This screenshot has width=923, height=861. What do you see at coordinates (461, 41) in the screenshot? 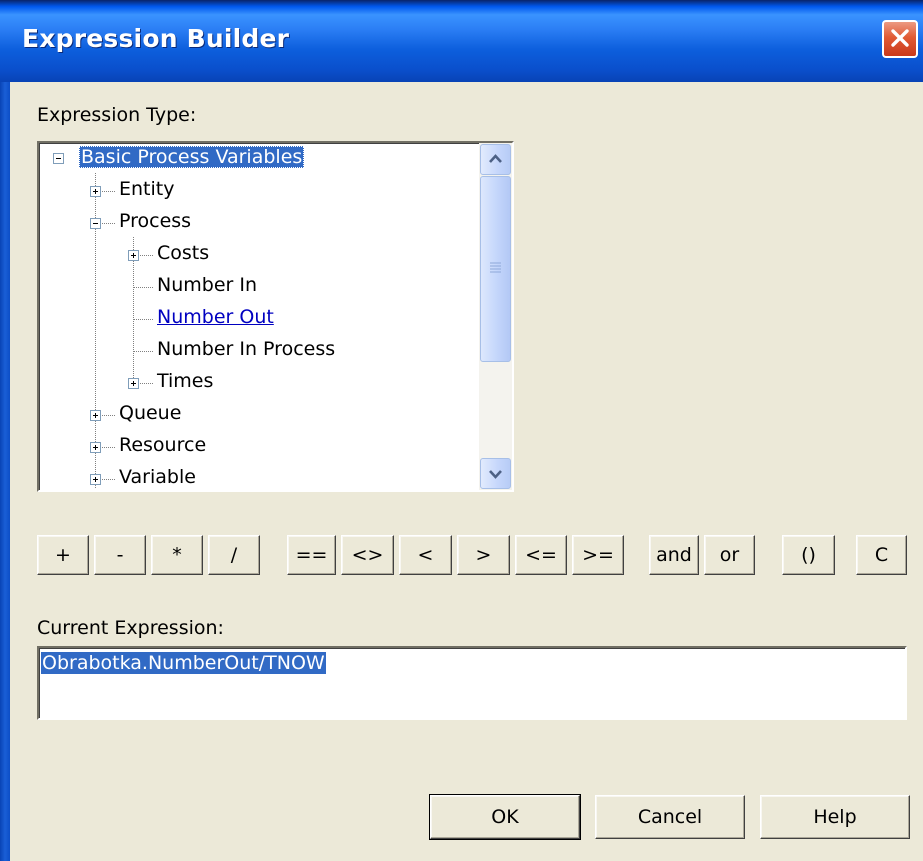
I see `title-bar: Expression Builder` at bounding box center [461, 41].